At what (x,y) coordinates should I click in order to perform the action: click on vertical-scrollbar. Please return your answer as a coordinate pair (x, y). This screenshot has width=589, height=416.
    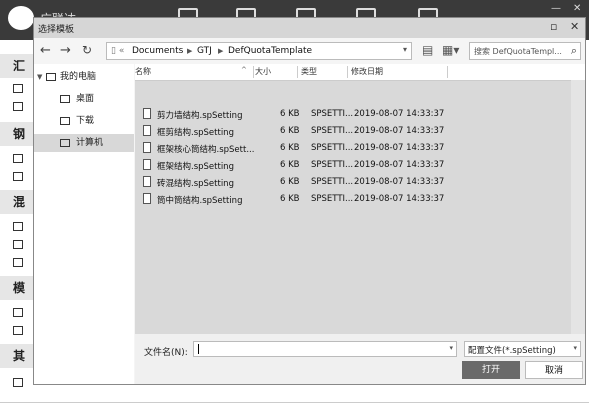
    Looking at the image, I should click on (578, 207).